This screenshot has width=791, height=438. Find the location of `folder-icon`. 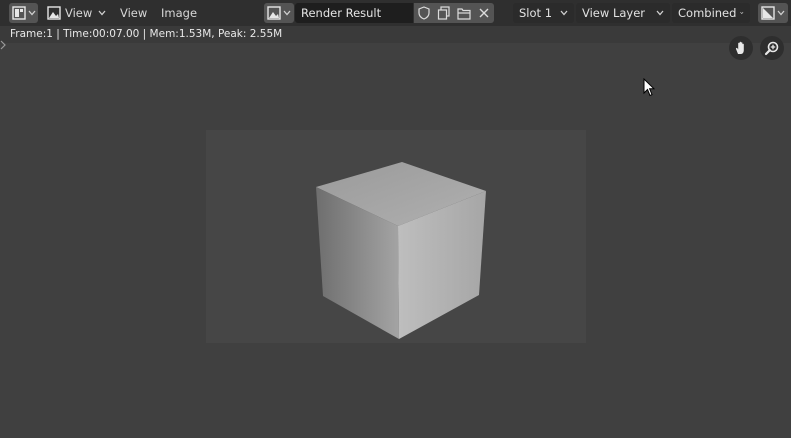

folder-icon is located at coordinates (464, 13).